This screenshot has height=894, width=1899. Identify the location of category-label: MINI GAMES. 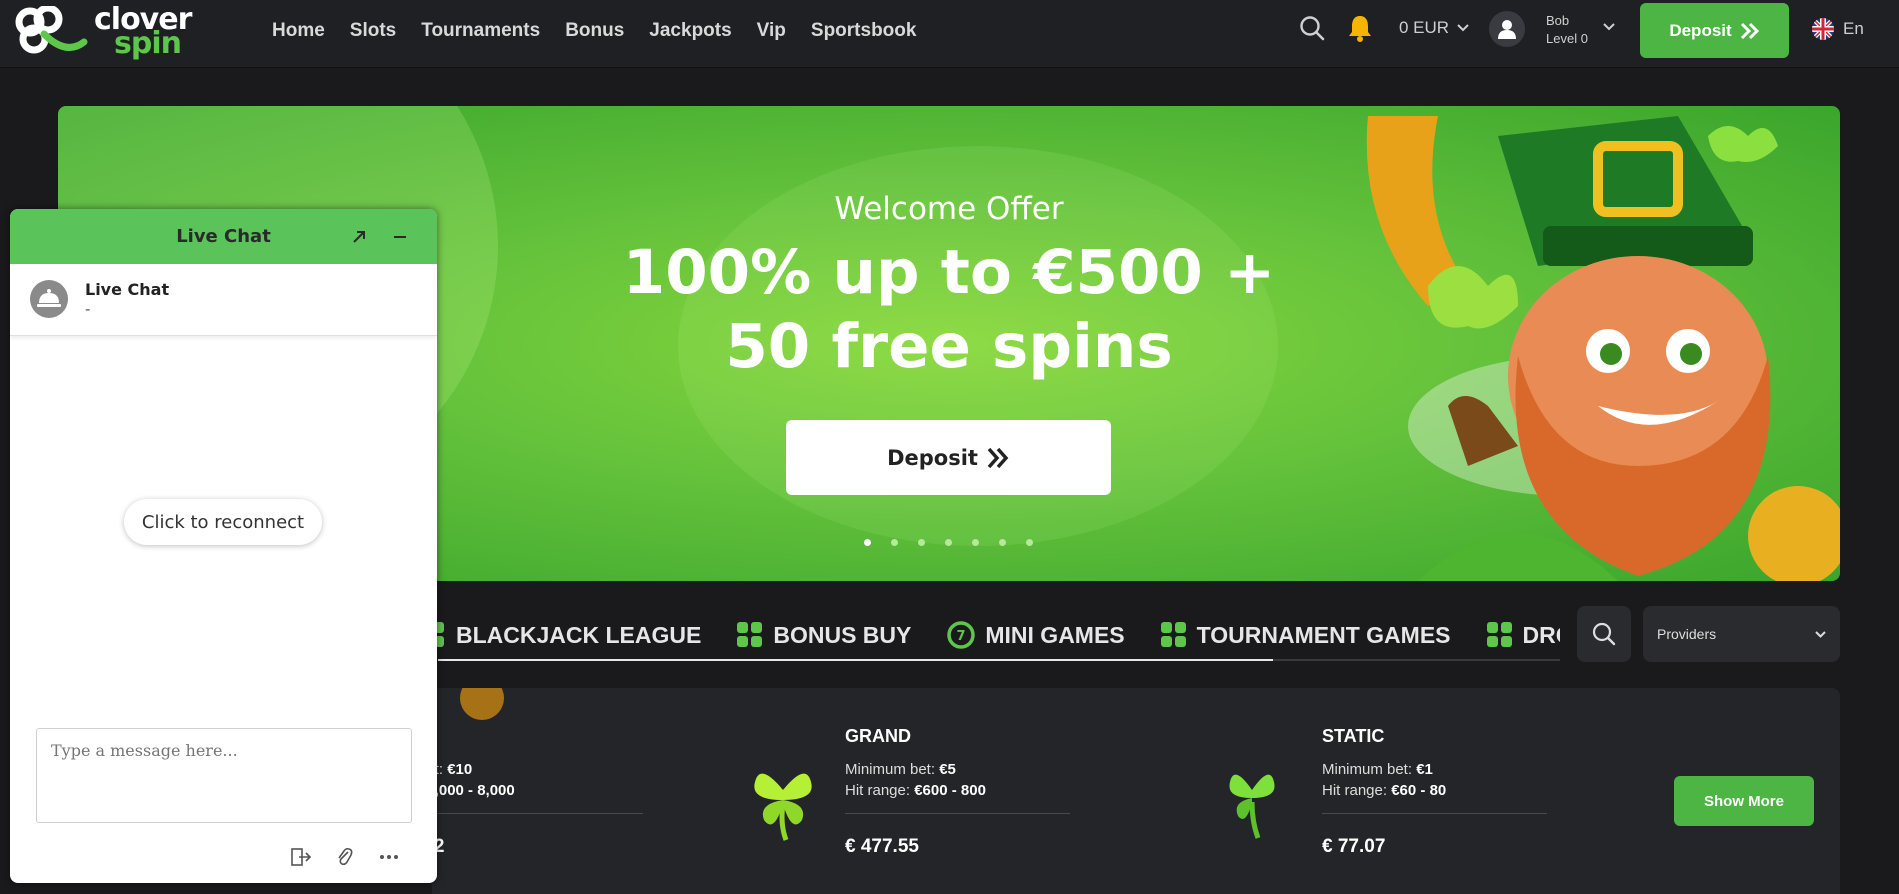
(1055, 634).